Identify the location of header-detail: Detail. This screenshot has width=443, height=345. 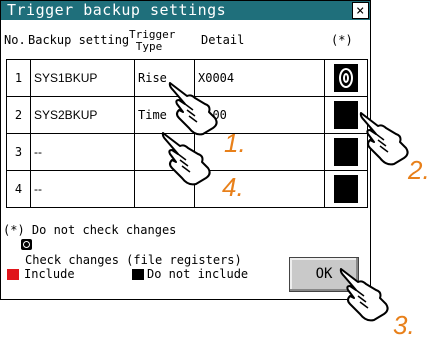
(223, 40).